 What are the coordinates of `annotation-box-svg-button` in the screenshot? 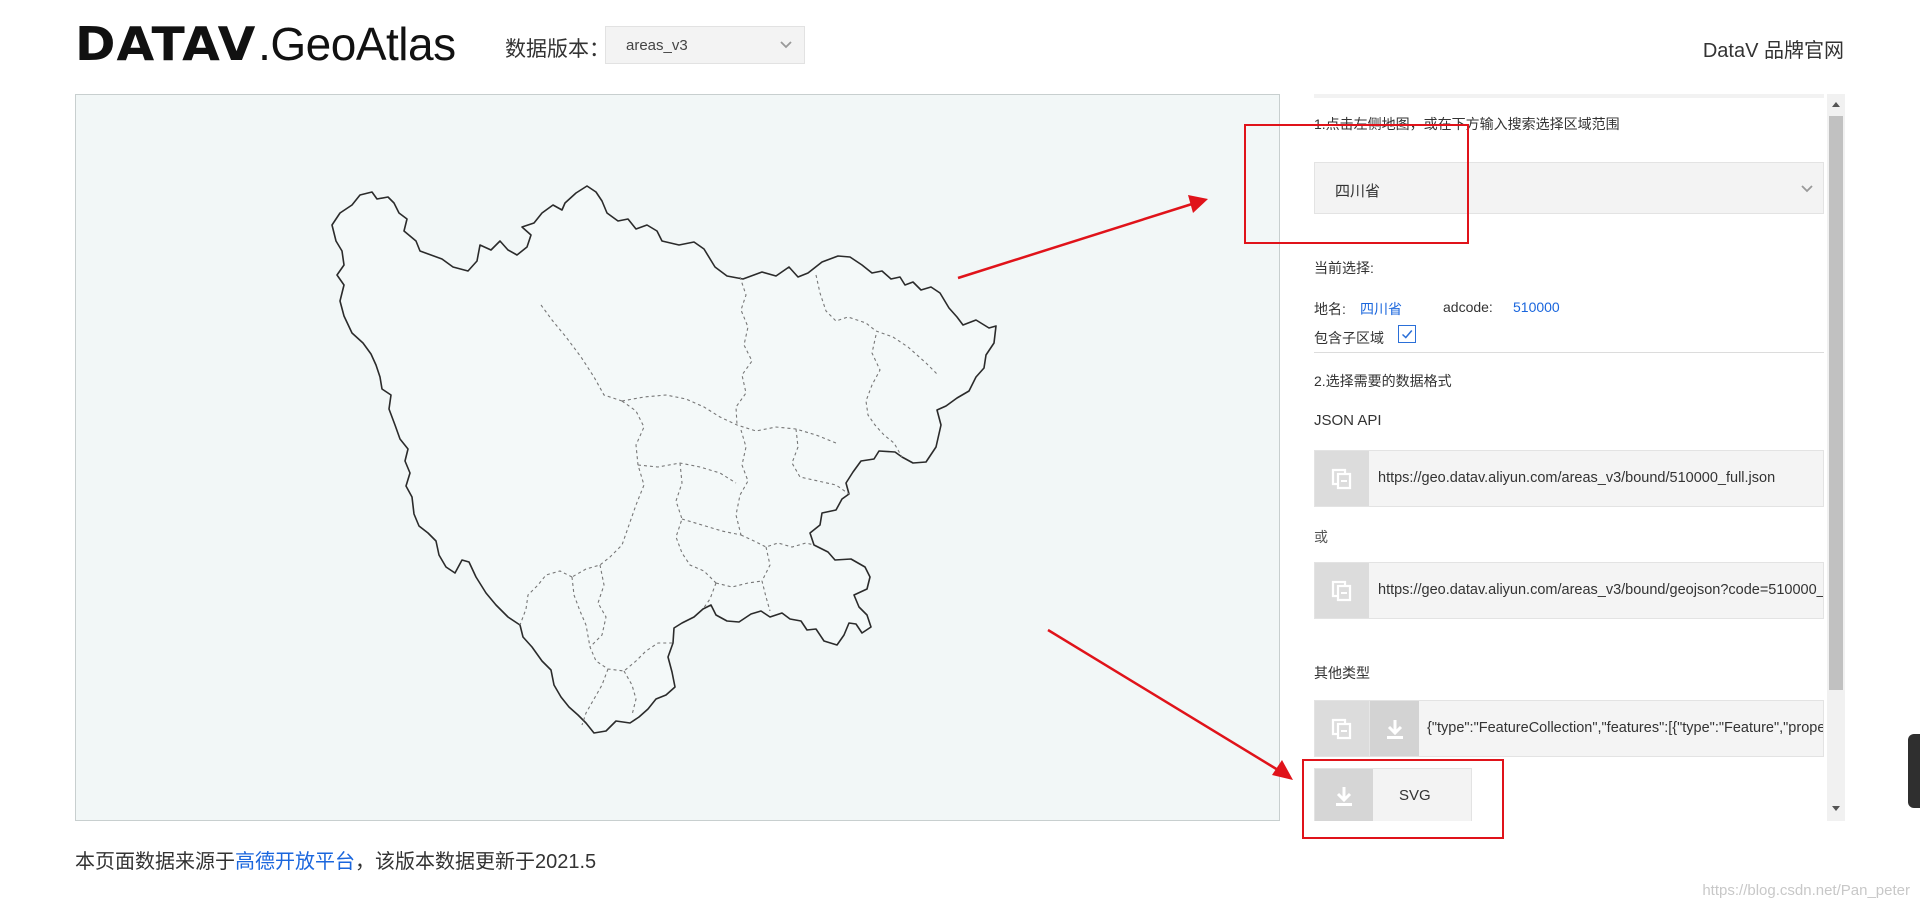 It's located at (1403, 799).